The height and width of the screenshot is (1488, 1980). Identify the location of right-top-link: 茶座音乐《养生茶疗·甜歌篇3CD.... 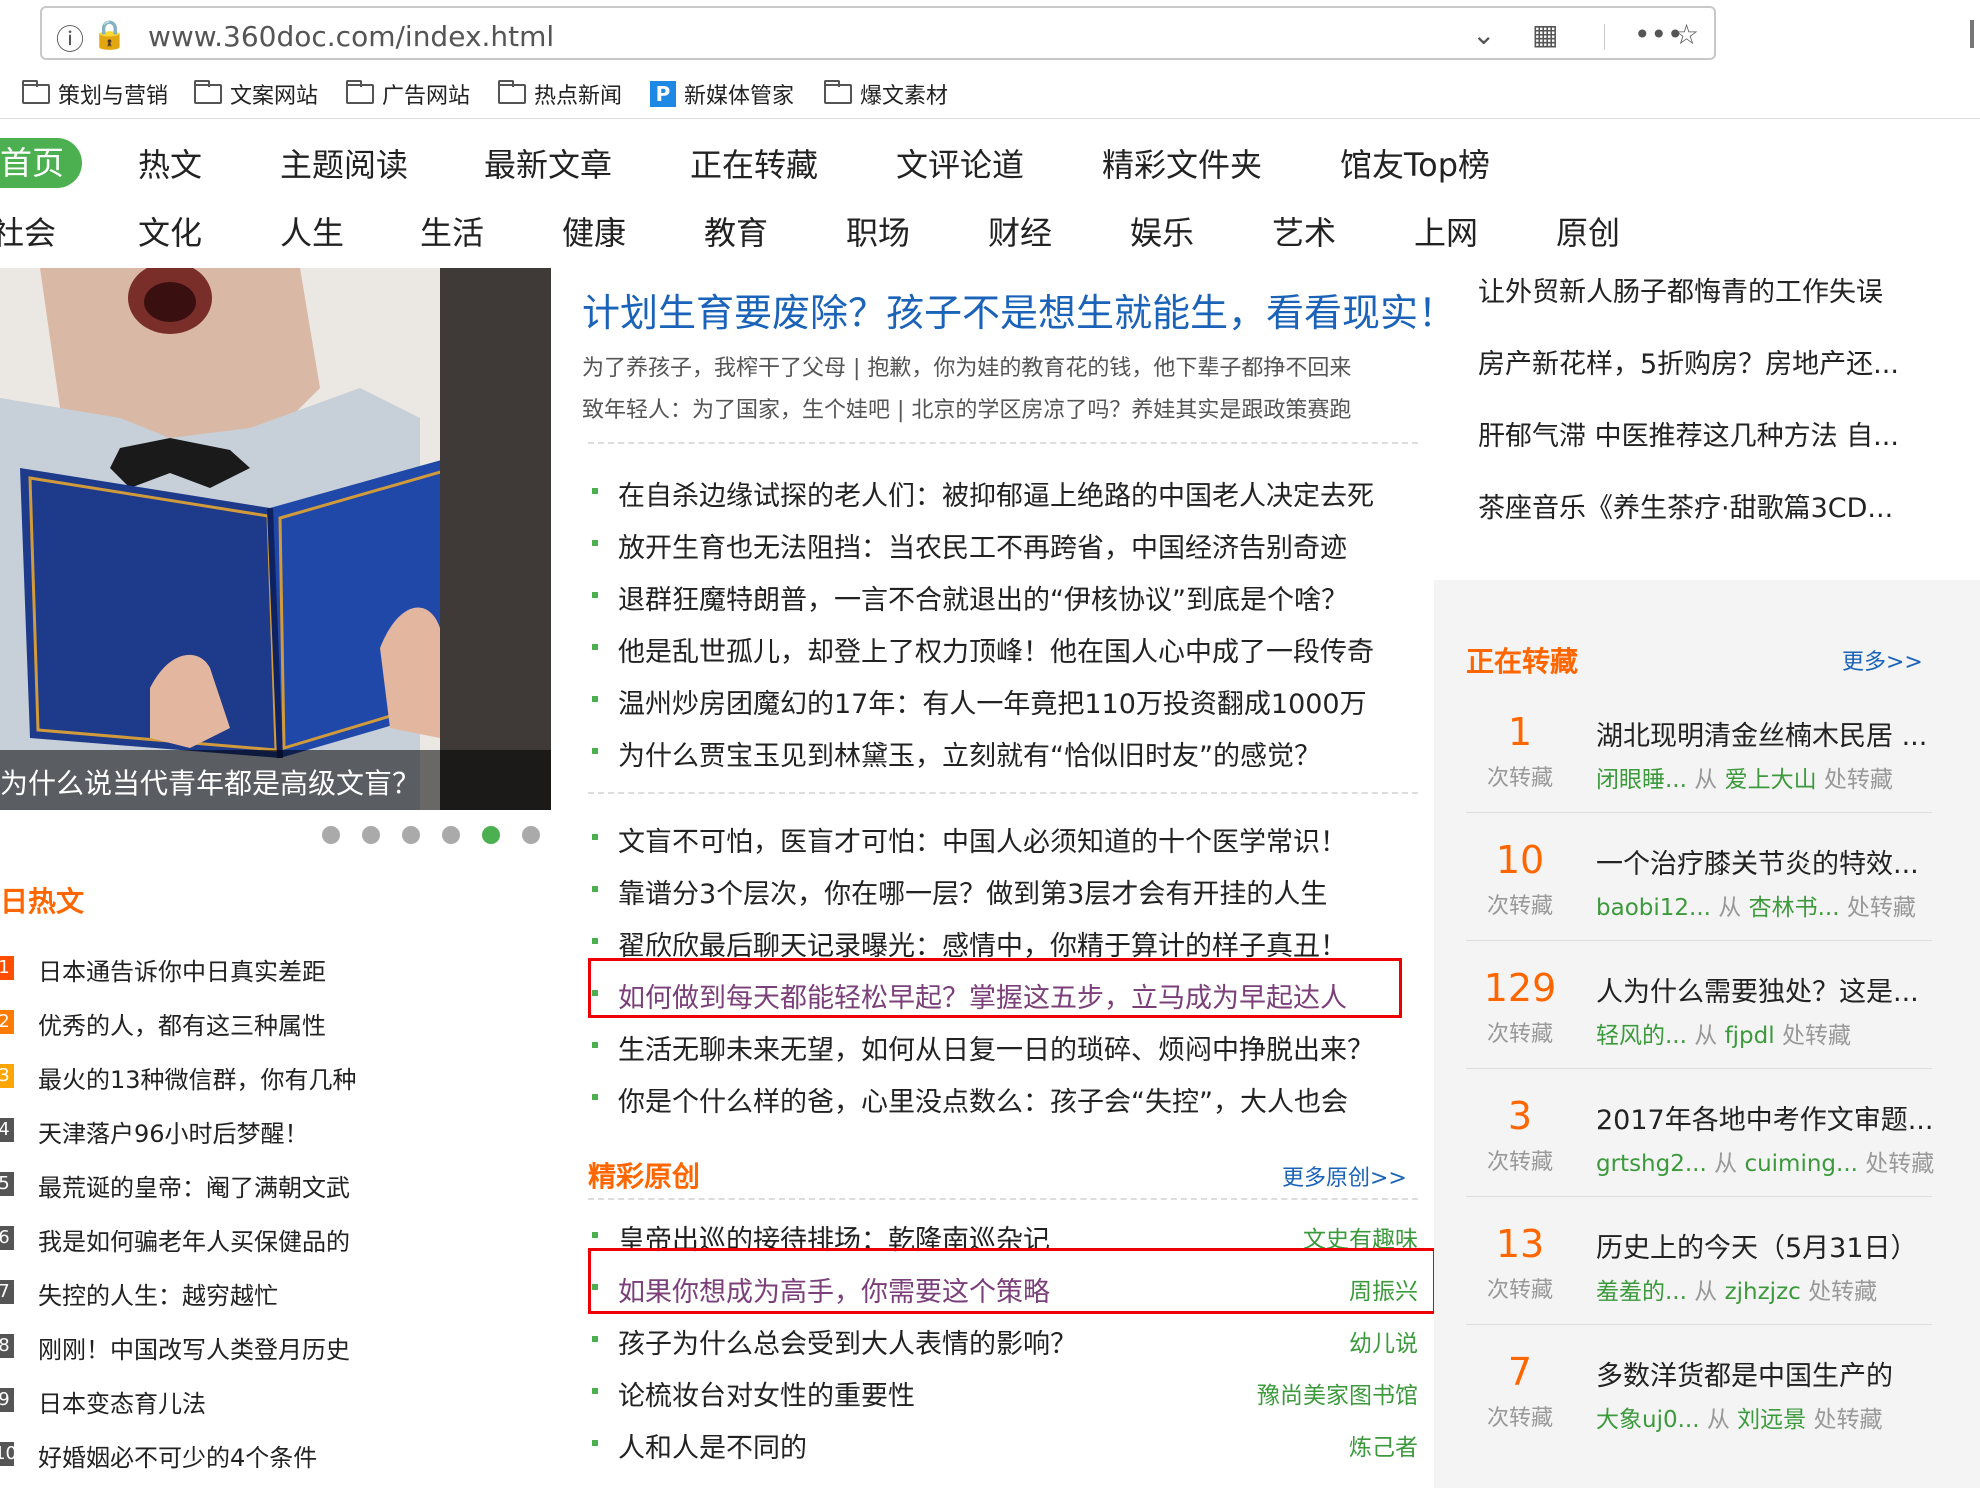
(1685, 505).